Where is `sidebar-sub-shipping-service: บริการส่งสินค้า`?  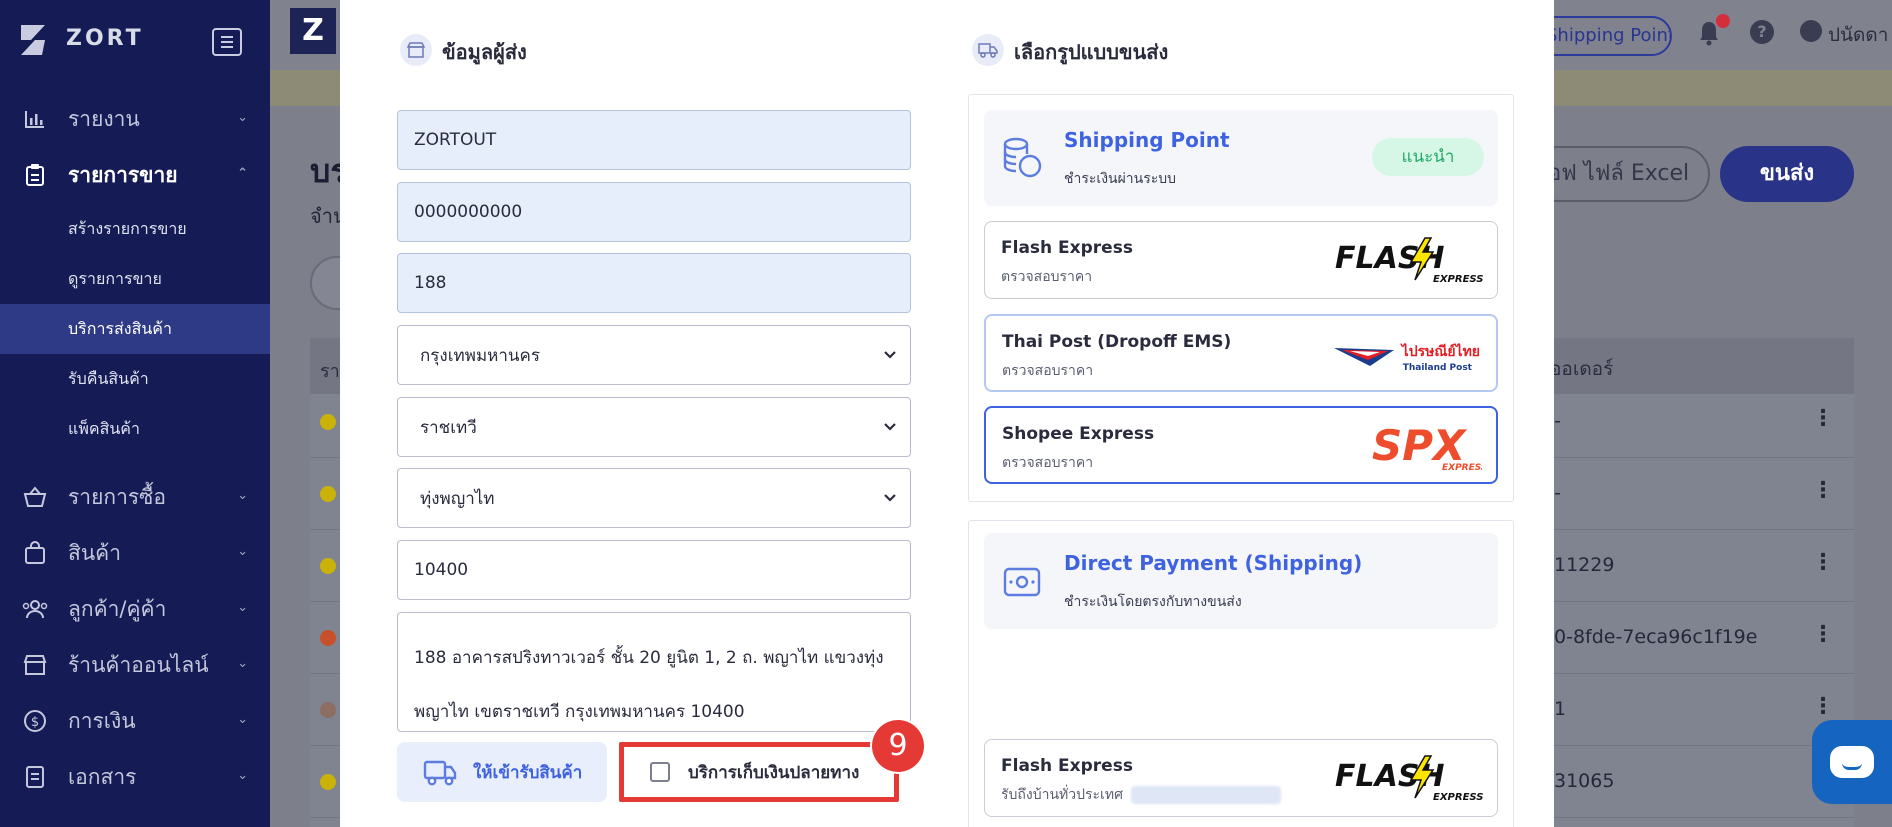
sidebar-sub-shipping-service: บริการส่งสินค้า is located at coordinates (135, 329).